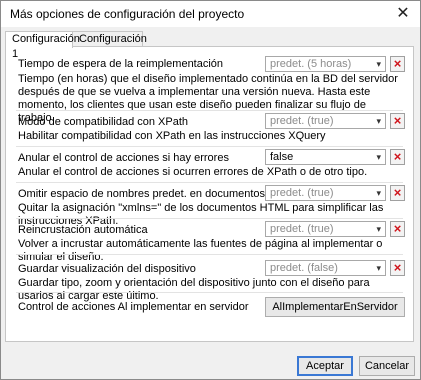 Image resolution: width=421 pixels, height=380 pixels. Describe the element at coordinates (302, 193) in the screenshot. I see `omit-namespace-value: predet. (true)` at that location.